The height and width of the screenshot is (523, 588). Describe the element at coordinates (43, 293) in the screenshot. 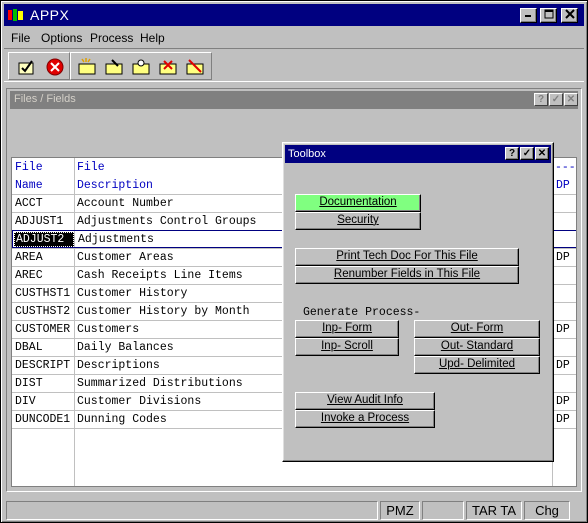

I see `file-name: CUSTHST1` at that location.